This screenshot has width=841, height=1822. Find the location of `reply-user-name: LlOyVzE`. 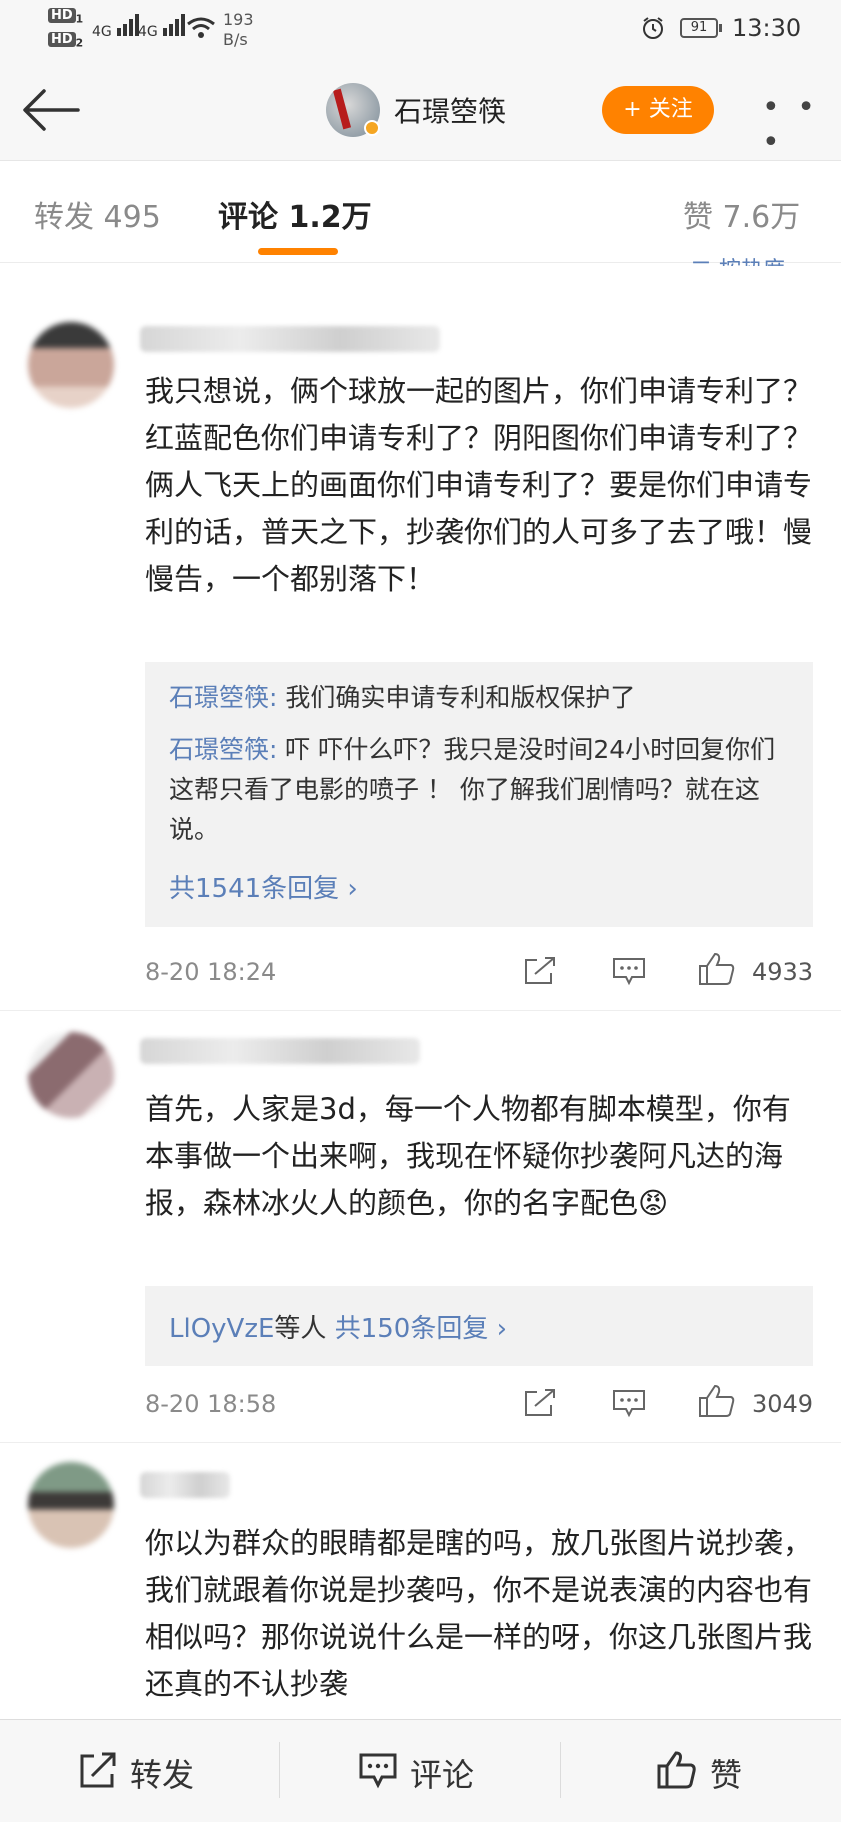

reply-user-name: LlOyVzE is located at coordinates (221, 1329).